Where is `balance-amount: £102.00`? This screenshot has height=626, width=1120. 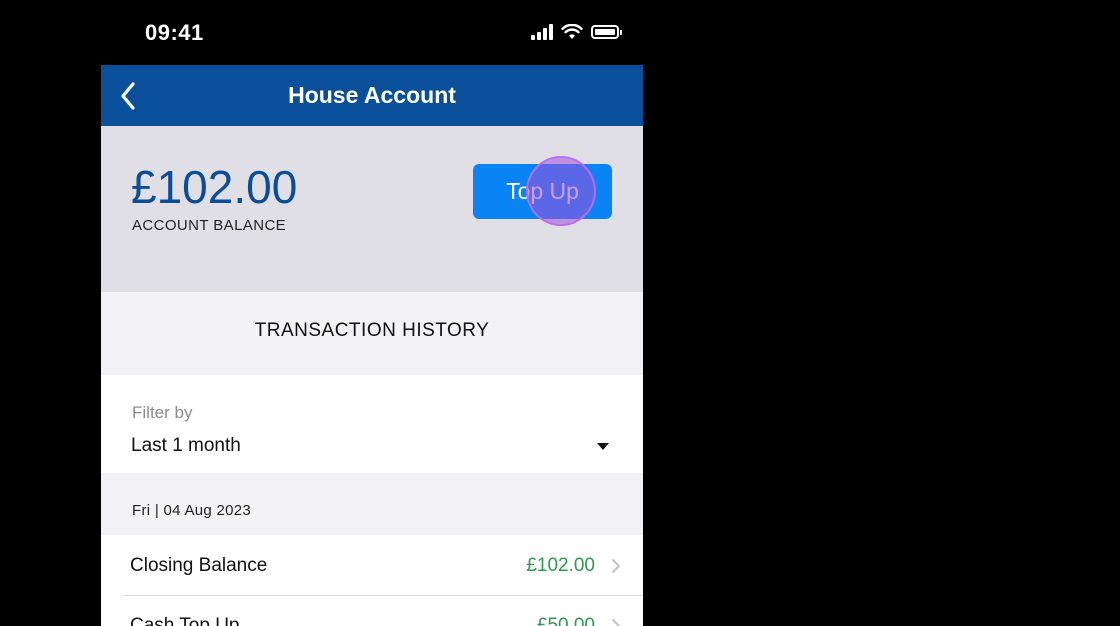
balance-amount: £102.00 is located at coordinates (214, 187).